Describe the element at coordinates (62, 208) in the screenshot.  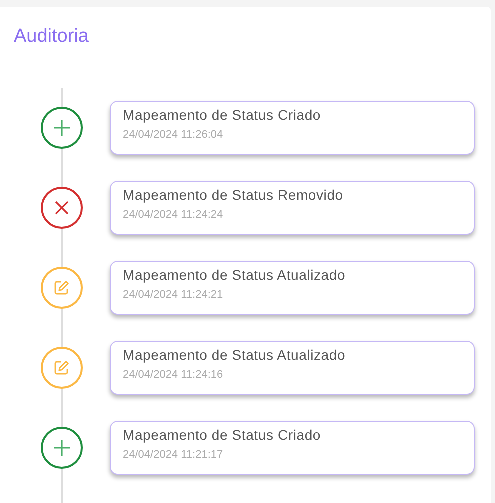
I see `close-icon` at that location.